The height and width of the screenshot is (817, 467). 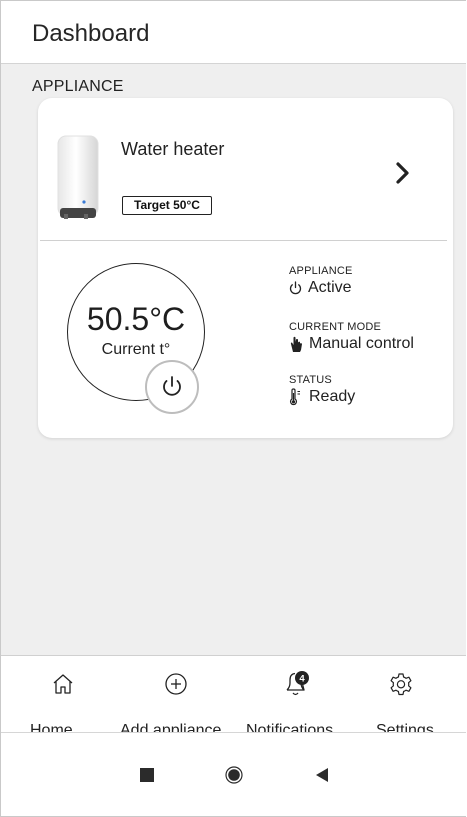 I want to click on section-label: APPLIANCE, so click(x=78, y=86).